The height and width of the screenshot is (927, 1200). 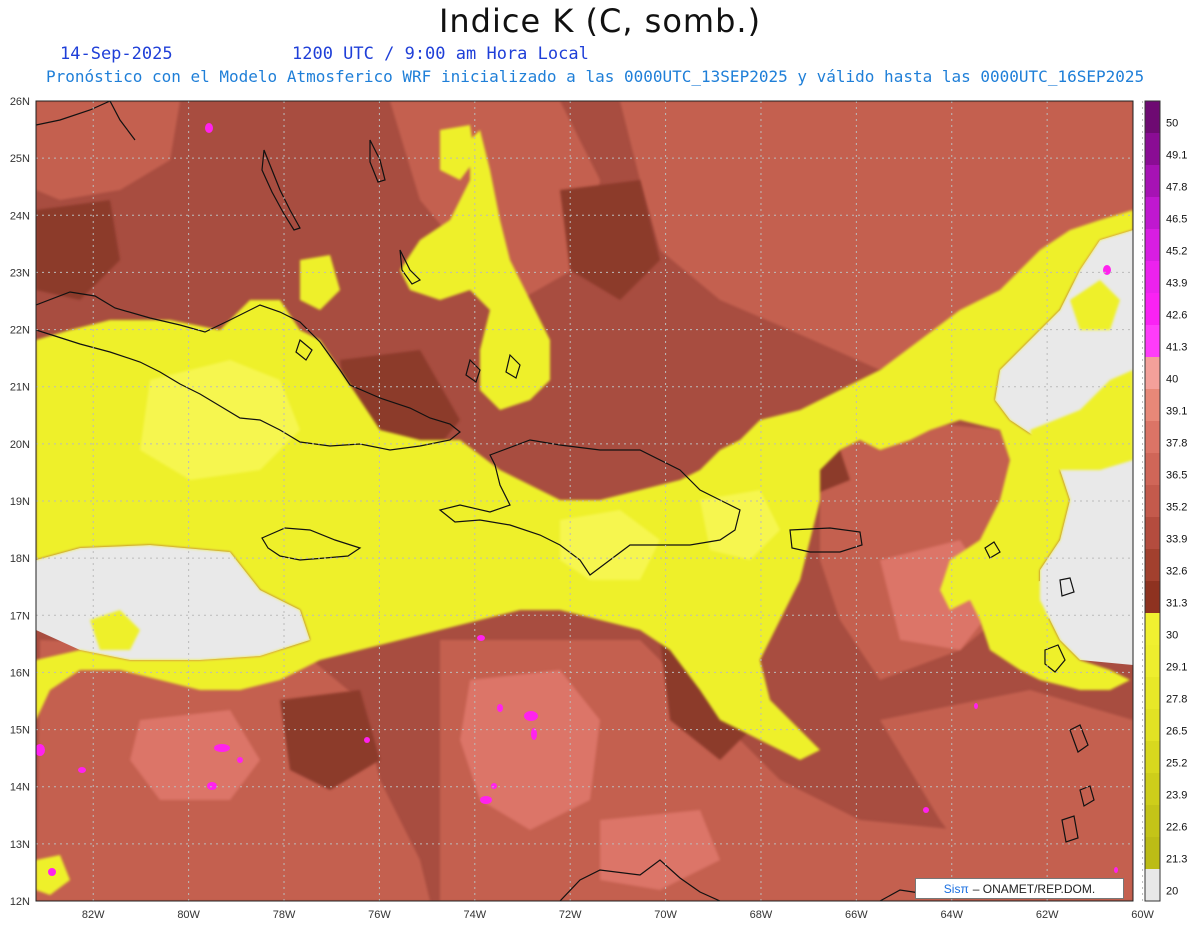 I want to click on lat-label: 13N, so click(x=20, y=845).